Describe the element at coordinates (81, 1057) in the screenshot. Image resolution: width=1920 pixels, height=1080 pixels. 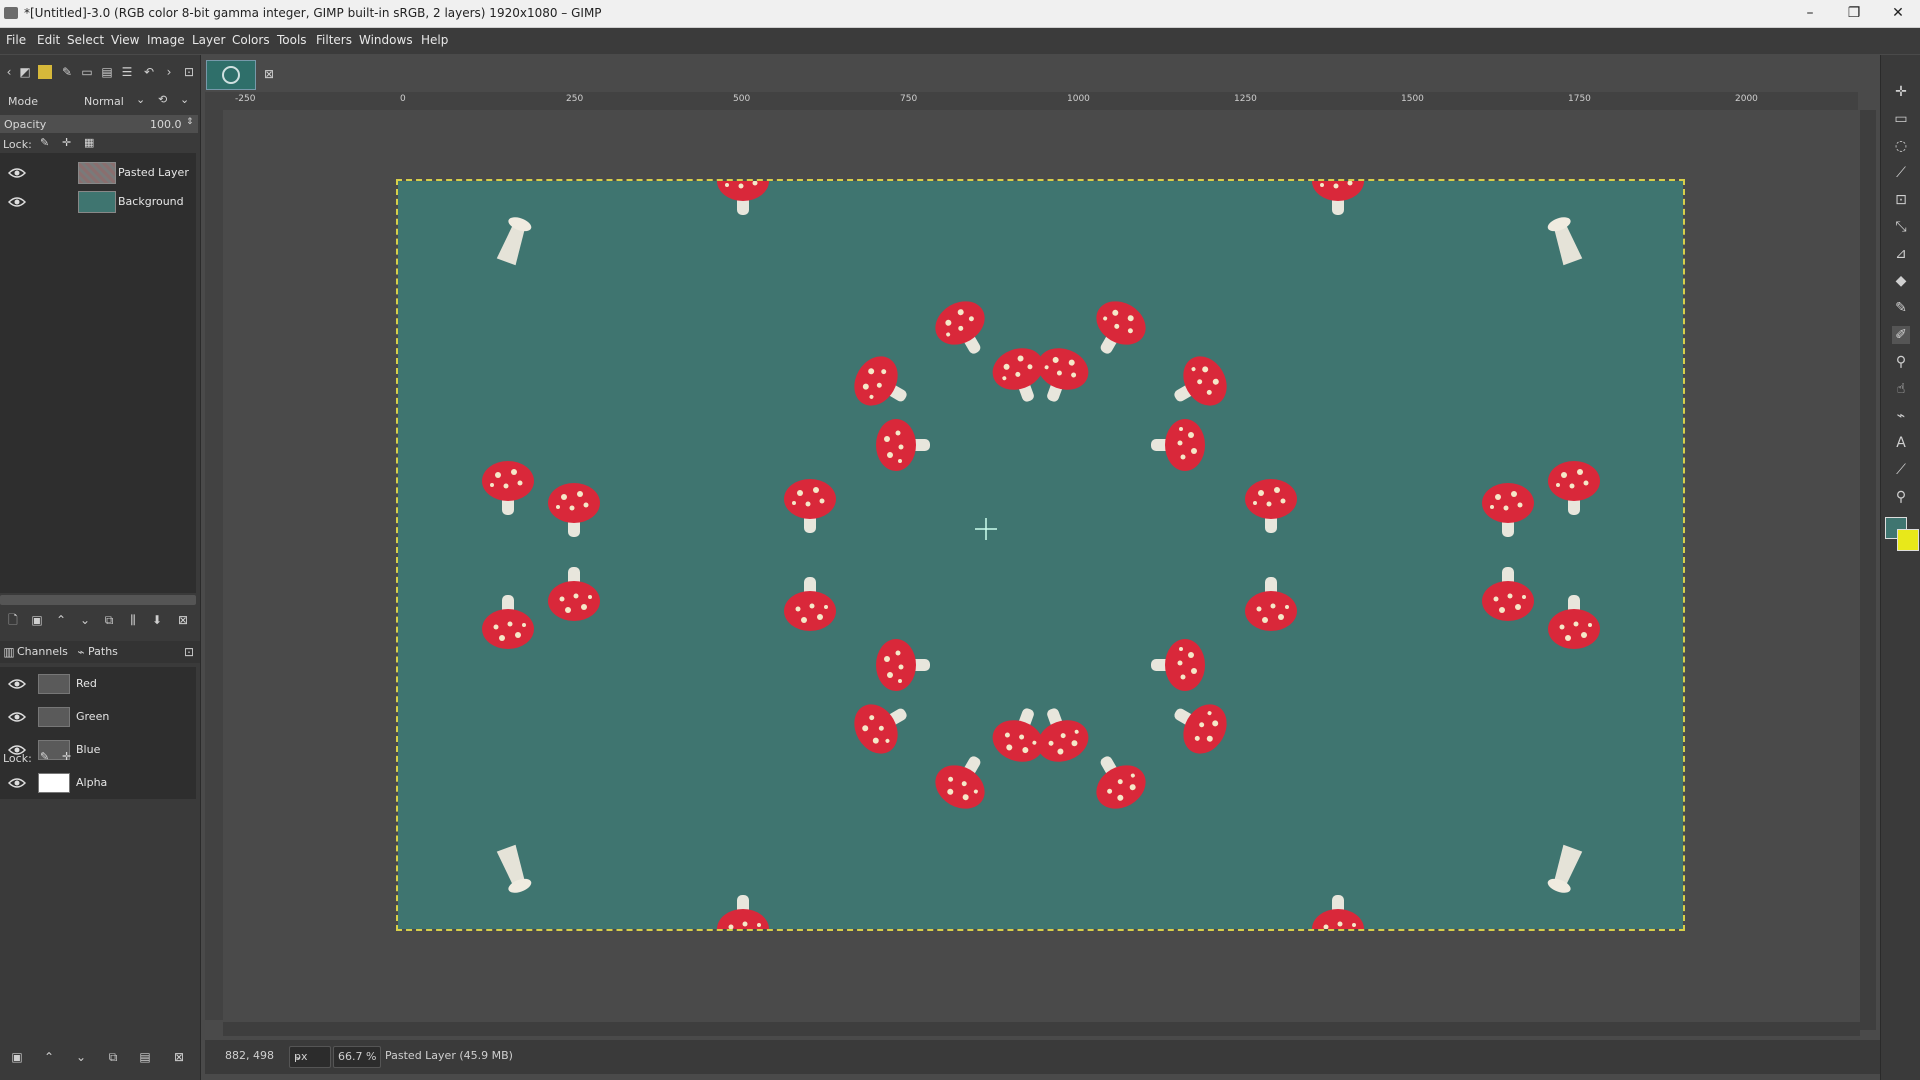
I see `lower-channel-icon: ⌄` at that location.